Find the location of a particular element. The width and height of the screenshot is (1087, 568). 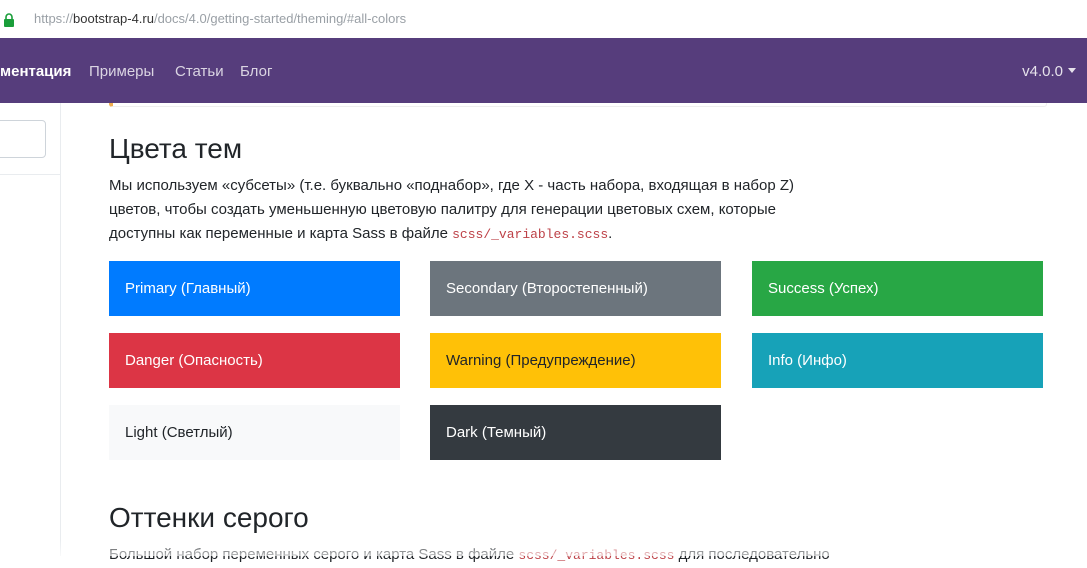

callout-box is located at coordinates (578, 105).